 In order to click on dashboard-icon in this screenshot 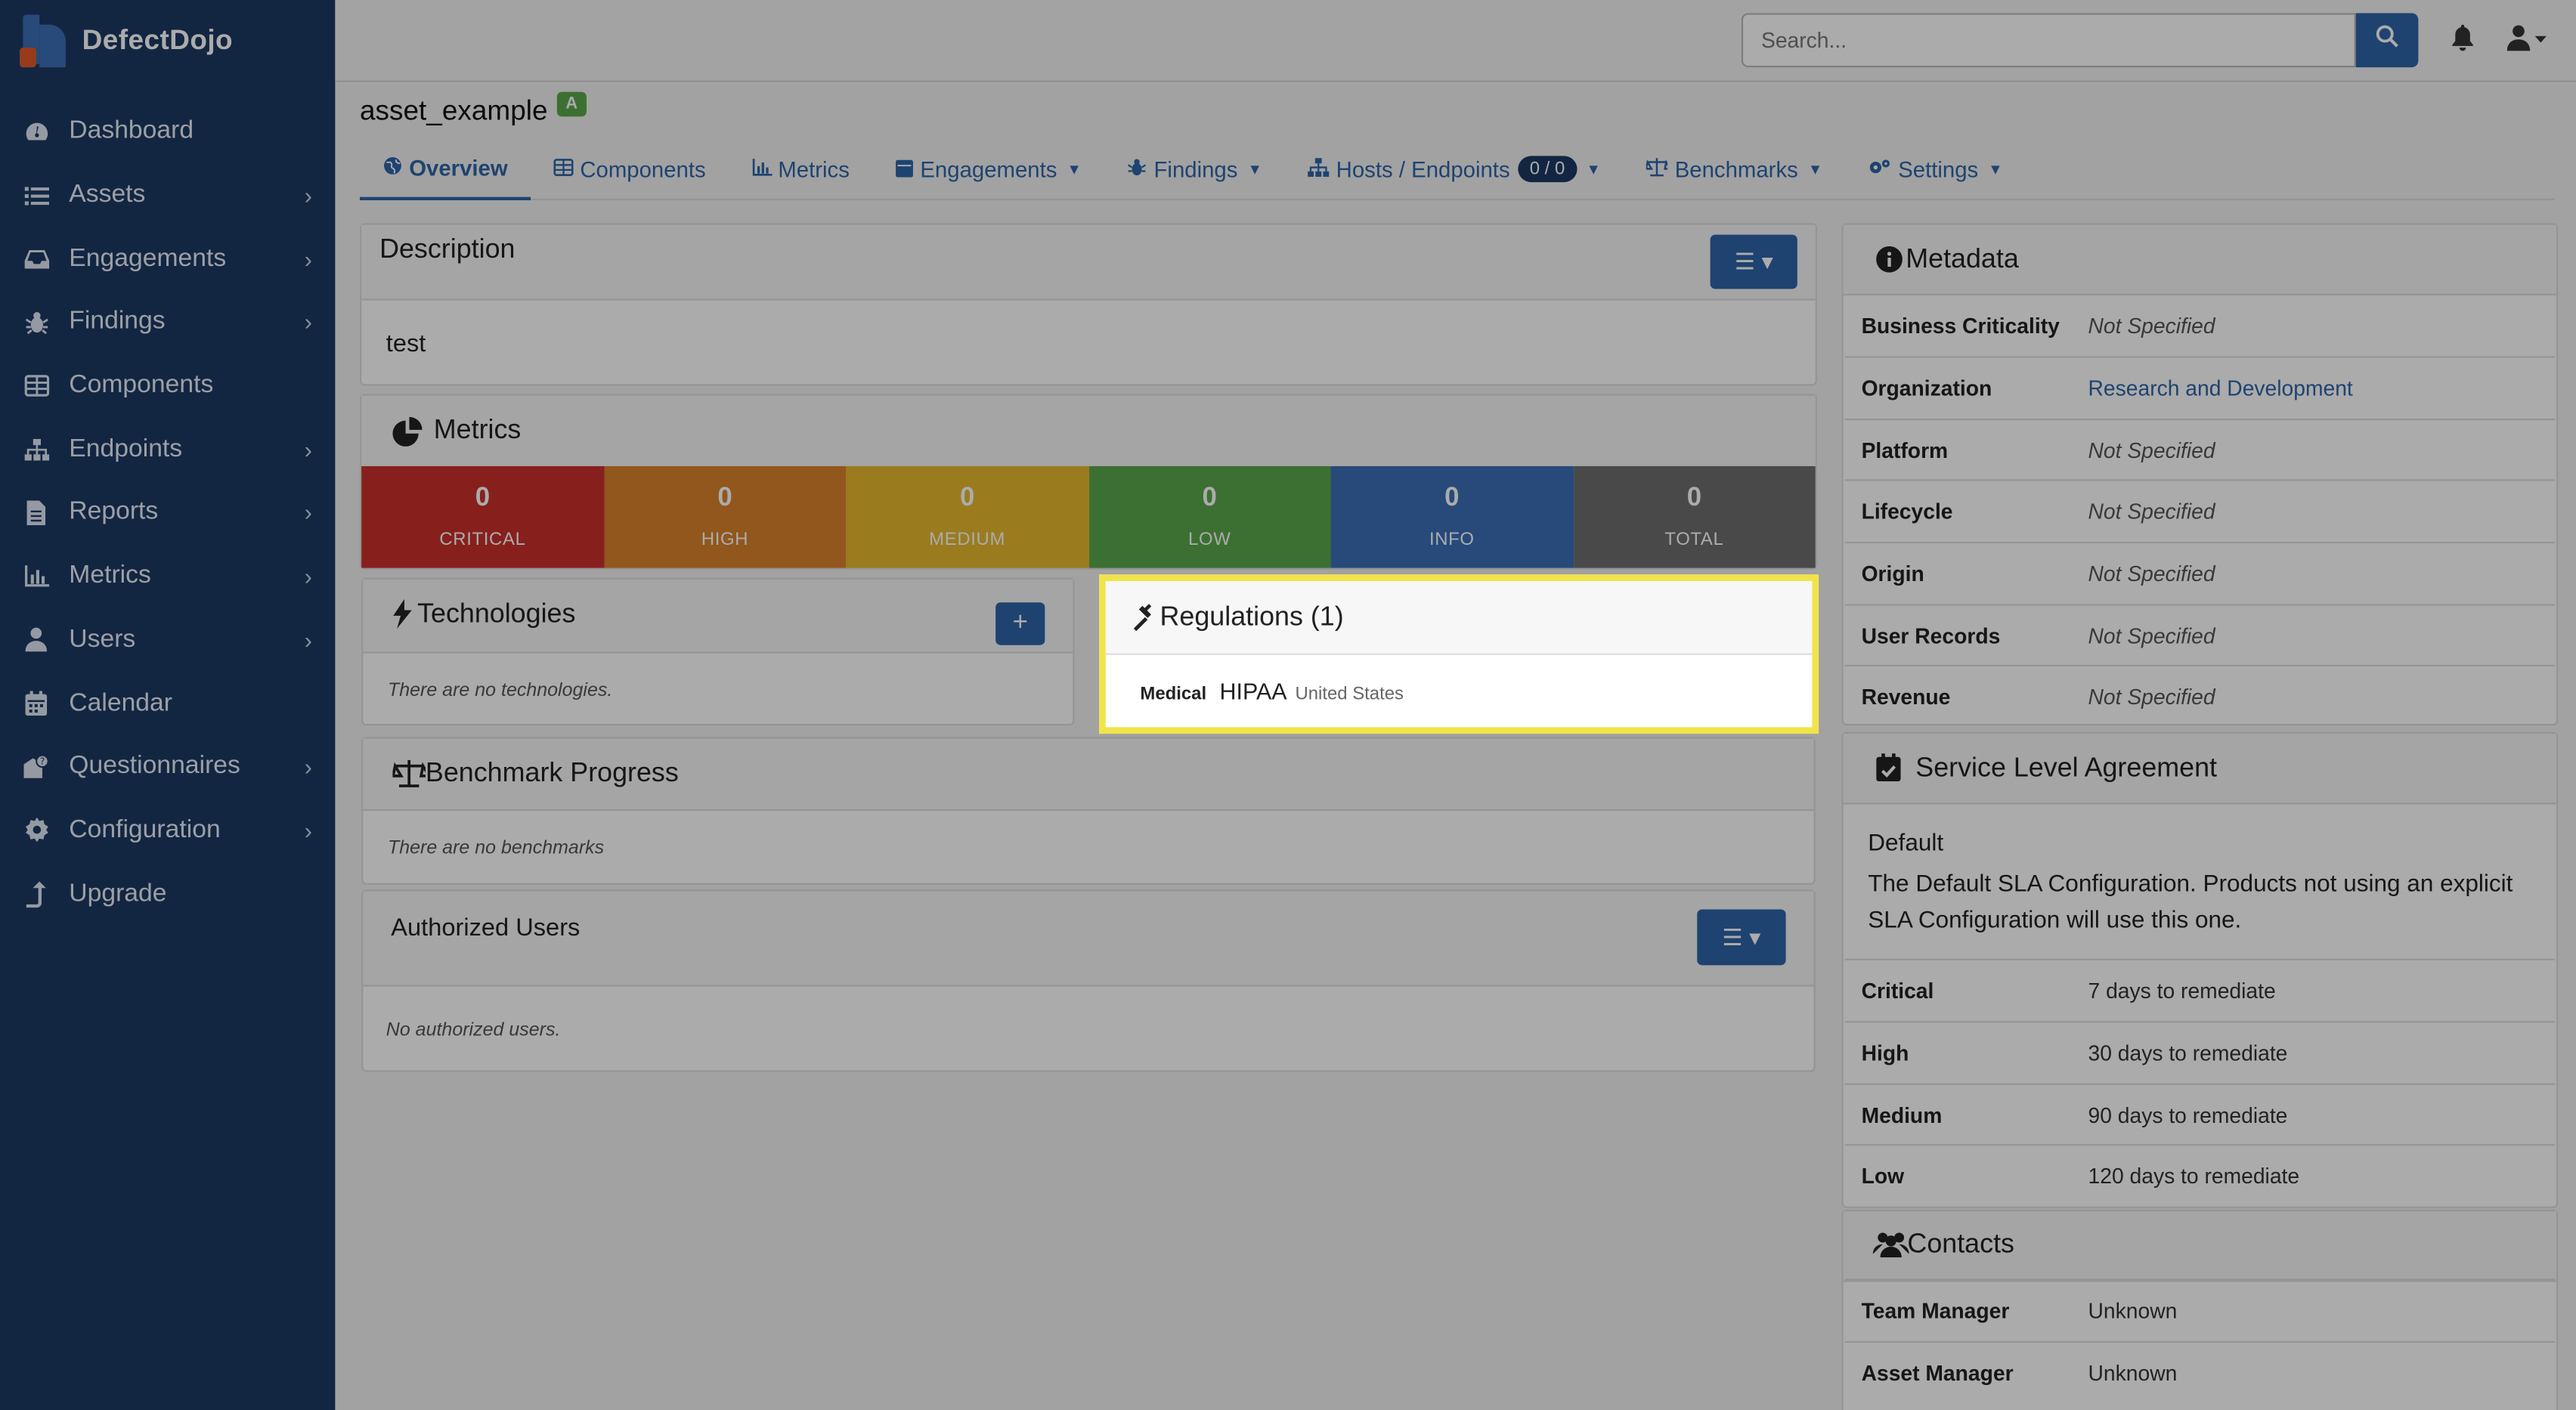, I will do `click(36, 132)`.